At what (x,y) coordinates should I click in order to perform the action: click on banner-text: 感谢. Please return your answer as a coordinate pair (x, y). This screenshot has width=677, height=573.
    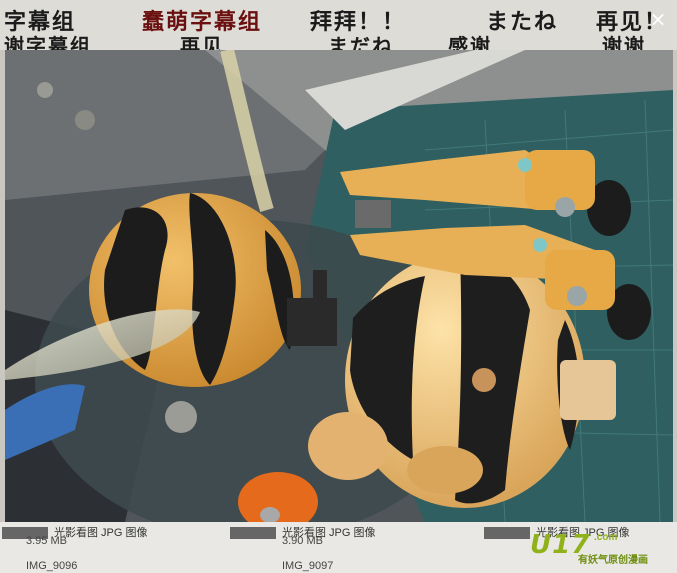
    Looking at the image, I should click on (470, 42).